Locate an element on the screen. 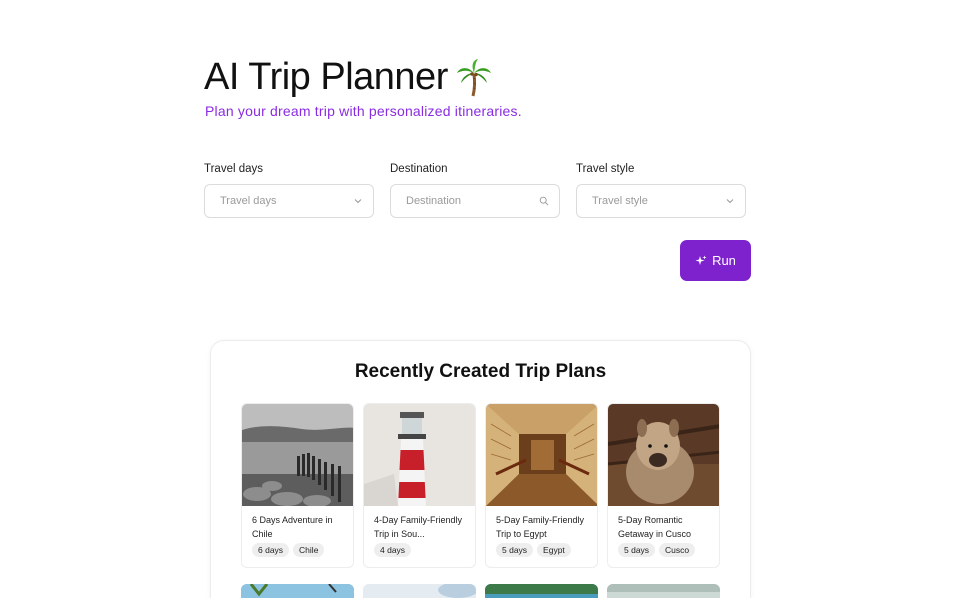 This screenshot has height=598, width=960. travel-style-field: Travel style Travel style is located at coordinates (661, 190).